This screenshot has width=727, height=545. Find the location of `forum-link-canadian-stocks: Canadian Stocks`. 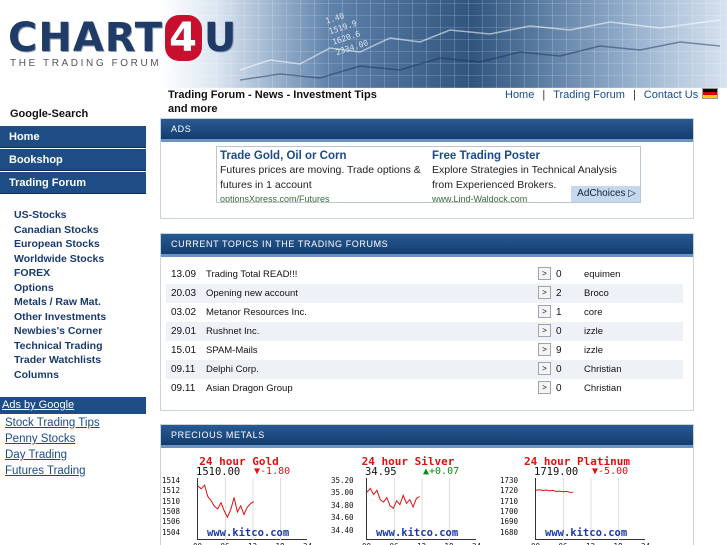

forum-link-canadian-stocks: Canadian Stocks is located at coordinates (60, 230).